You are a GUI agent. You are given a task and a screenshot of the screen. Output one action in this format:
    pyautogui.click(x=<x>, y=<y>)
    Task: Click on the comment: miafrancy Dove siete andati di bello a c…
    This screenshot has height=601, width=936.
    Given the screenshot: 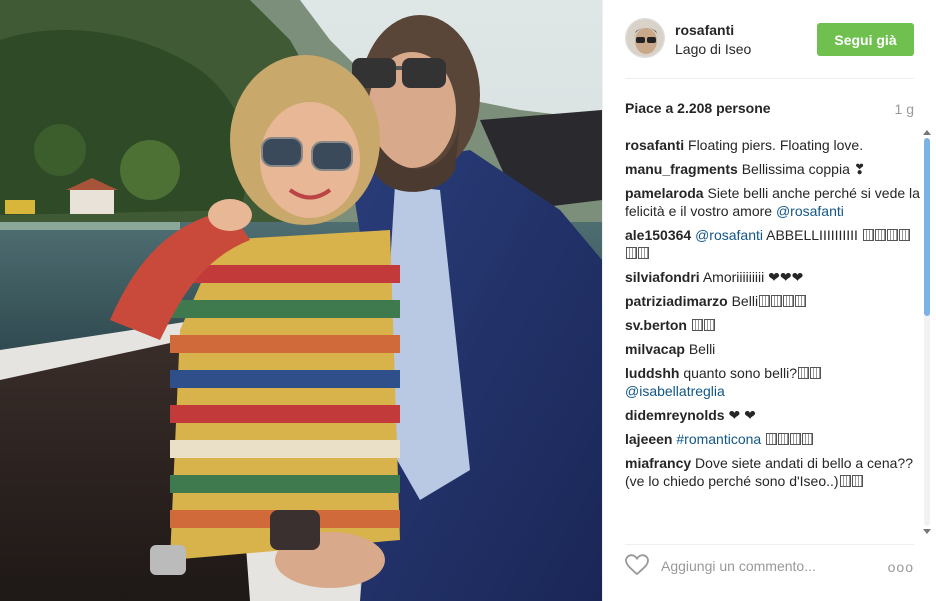 What is the action you would take?
    pyautogui.click(x=773, y=472)
    